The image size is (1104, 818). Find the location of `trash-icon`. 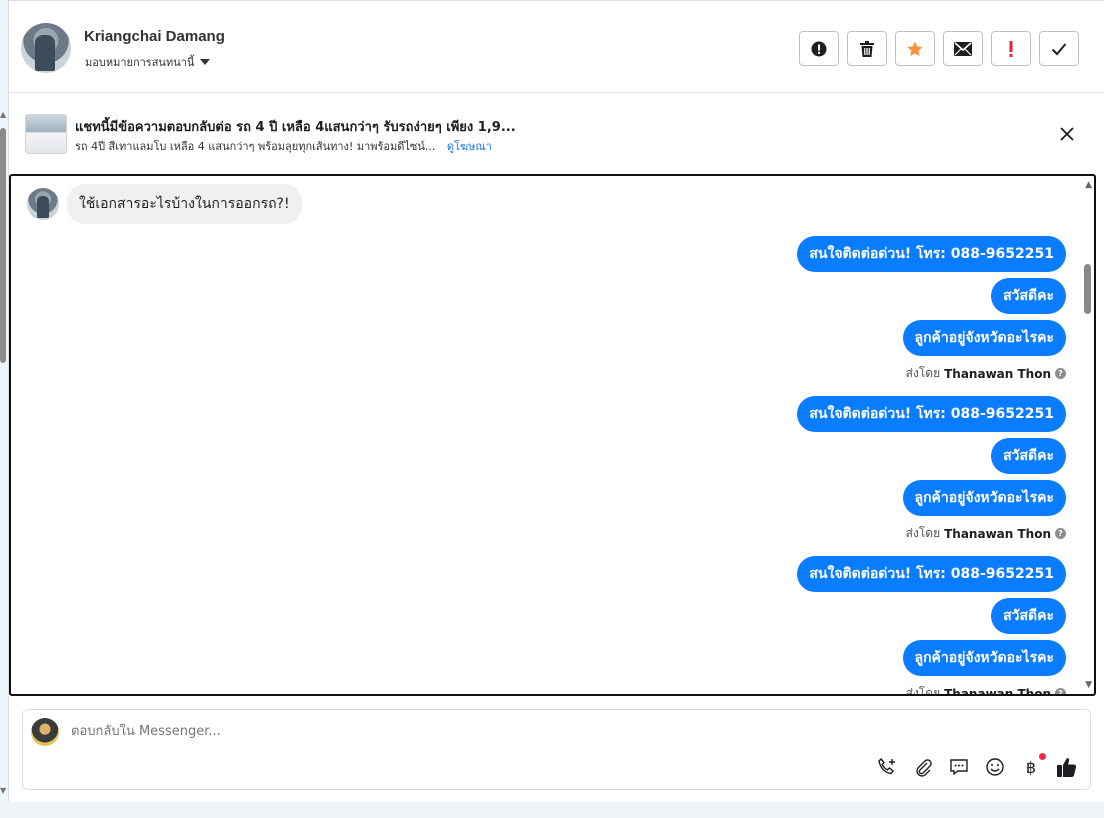

trash-icon is located at coordinates (867, 48).